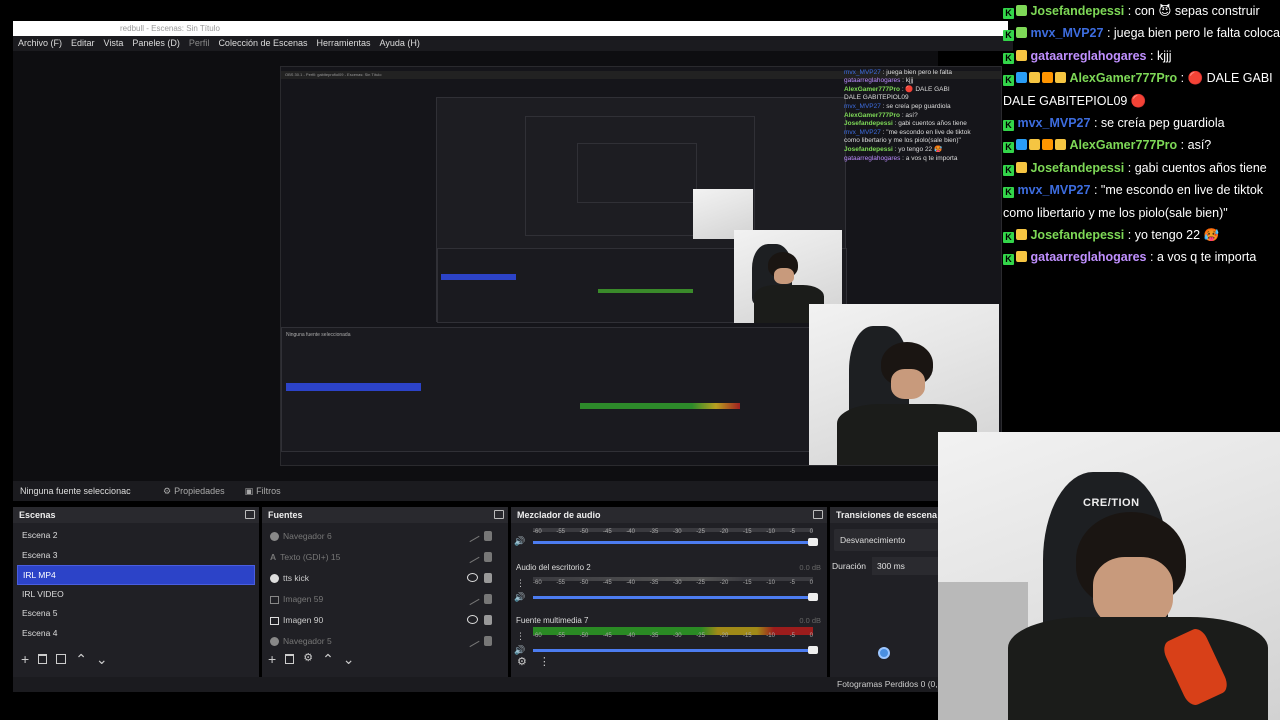  Describe the element at coordinates (385, 620) in the screenshot. I see `source-item: Imagen 90` at that location.